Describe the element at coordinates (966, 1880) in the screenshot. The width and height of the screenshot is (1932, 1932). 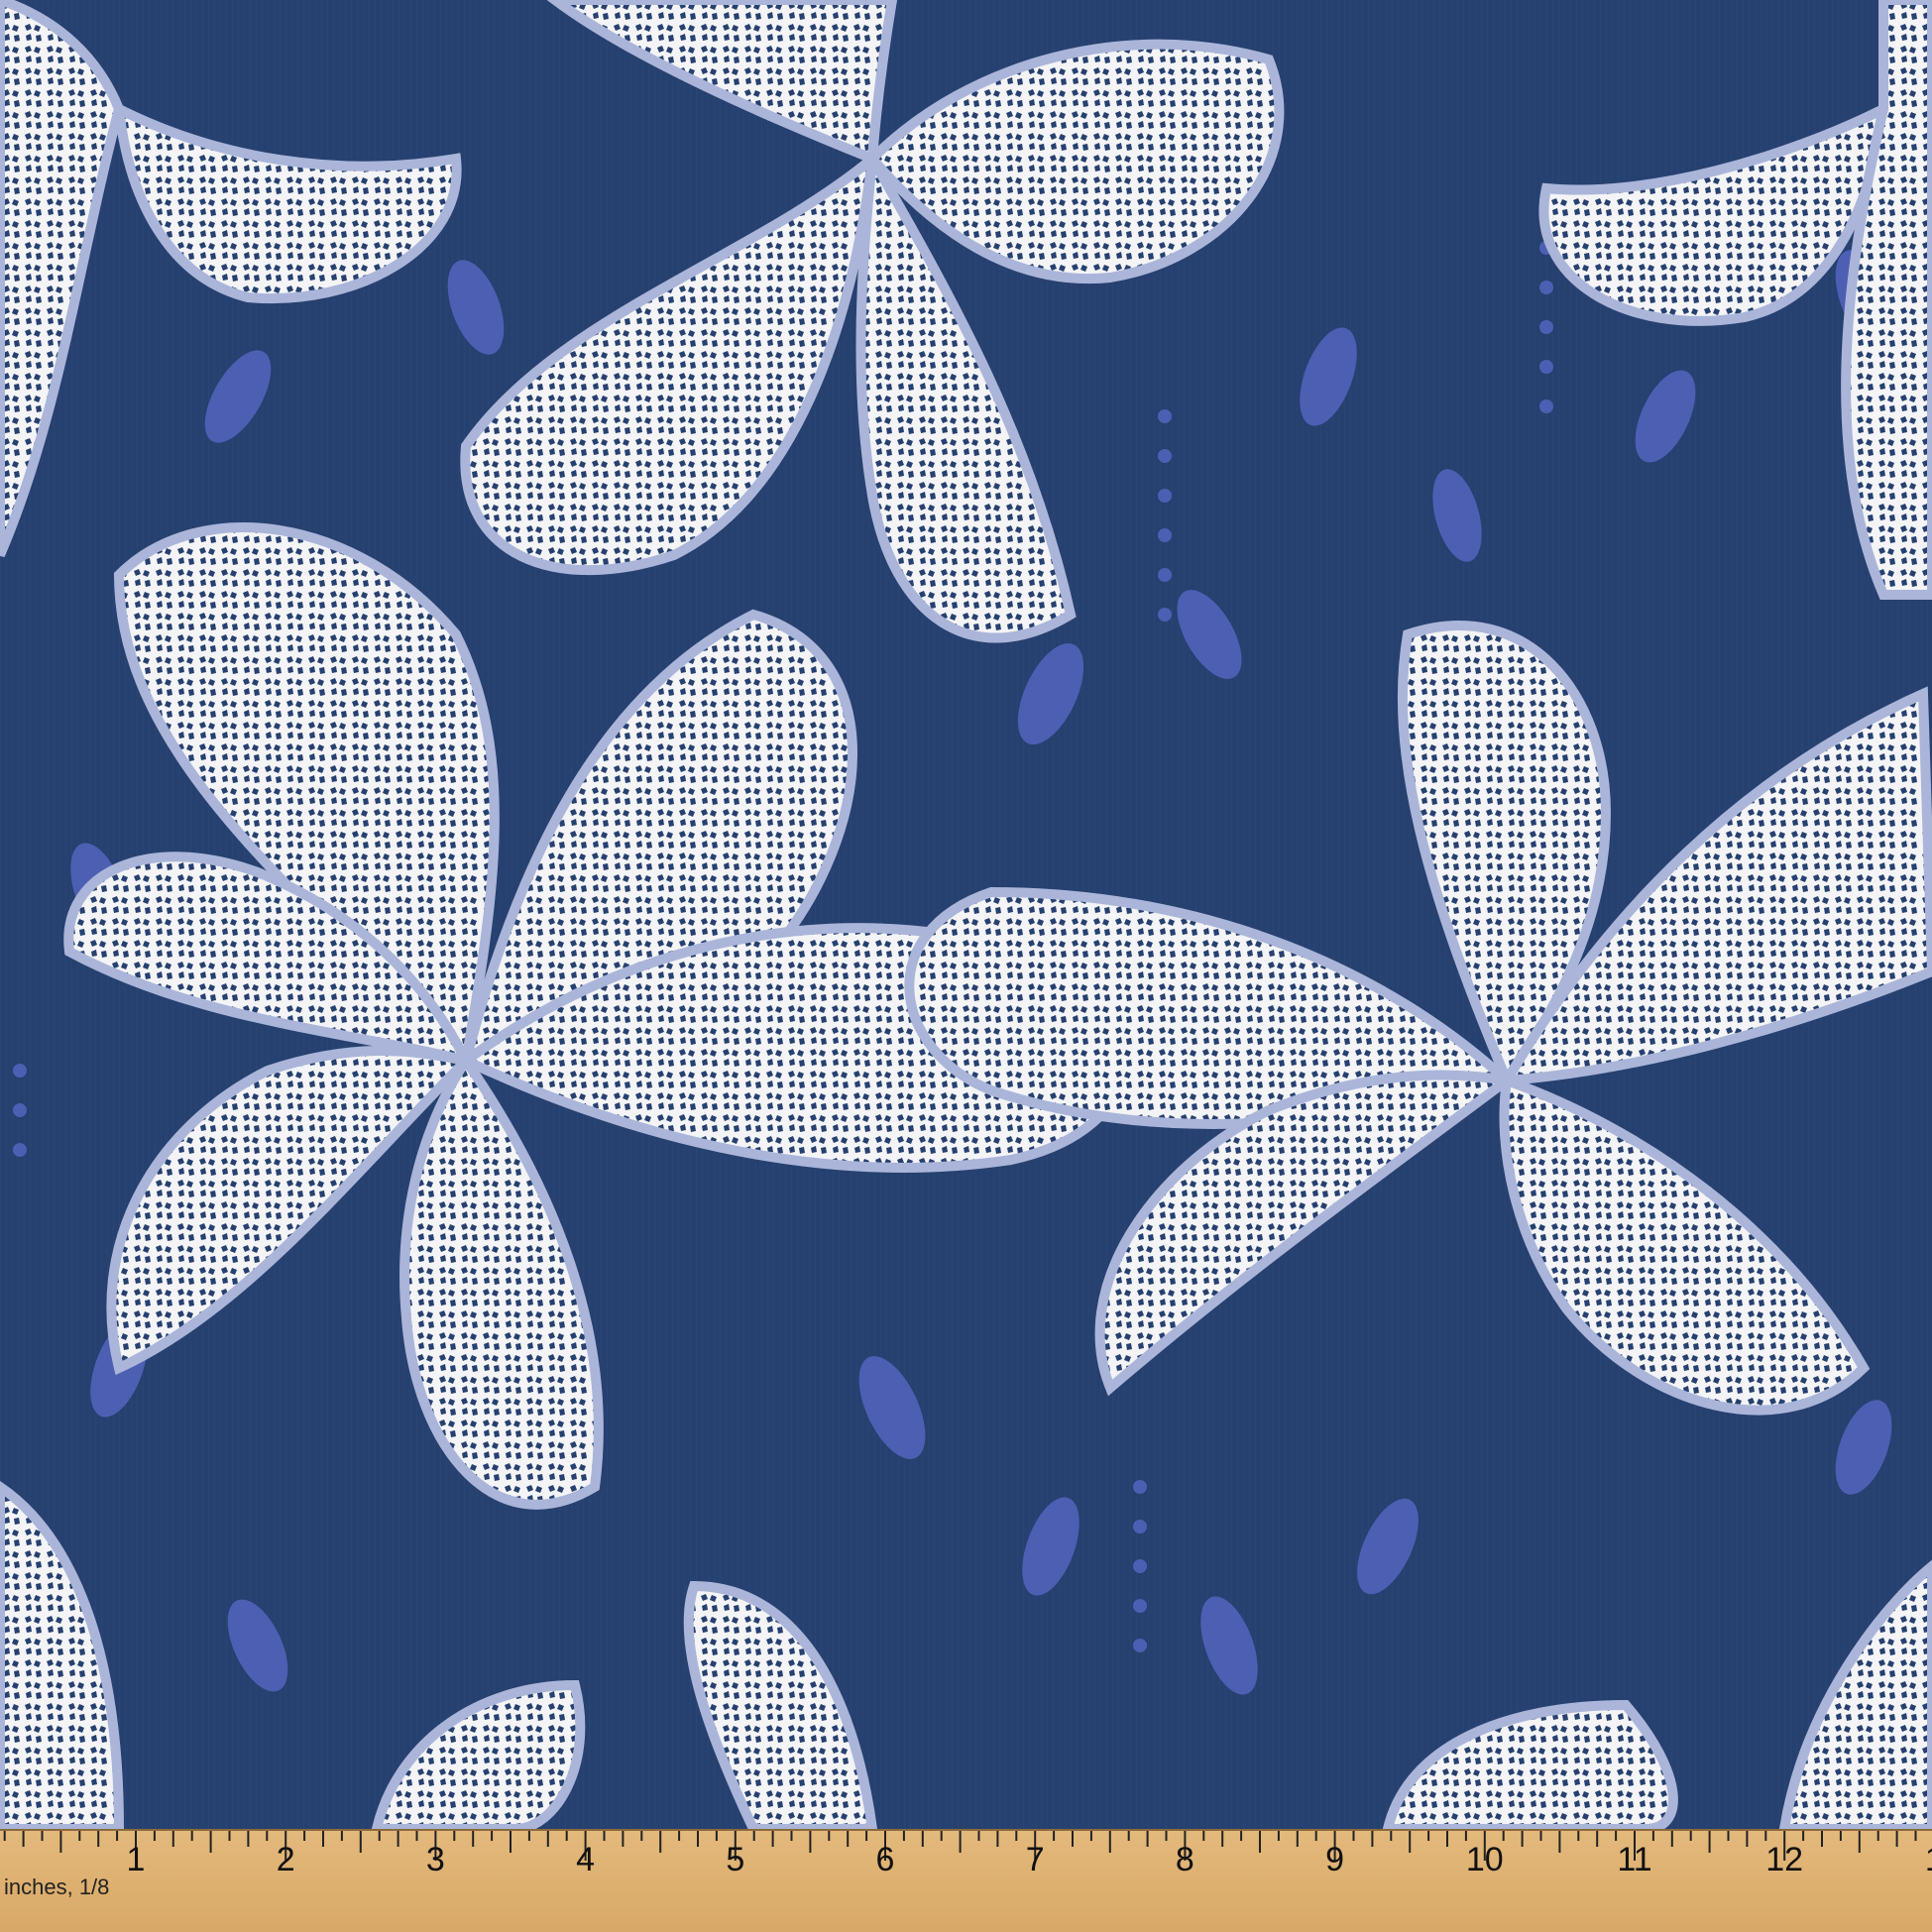
I see `measuring-ruler: inches, 1/8 1234567891011121` at that location.